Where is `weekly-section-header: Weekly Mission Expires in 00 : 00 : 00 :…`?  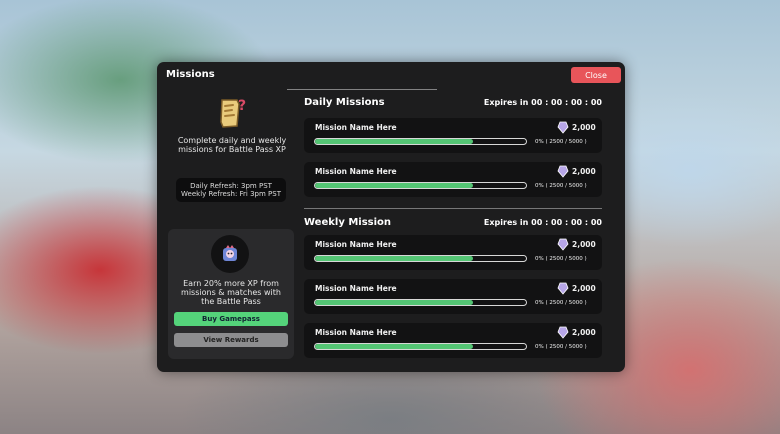 weekly-section-header: Weekly Mission Expires in 00 : 00 : 00 :… is located at coordinates (453, 224).